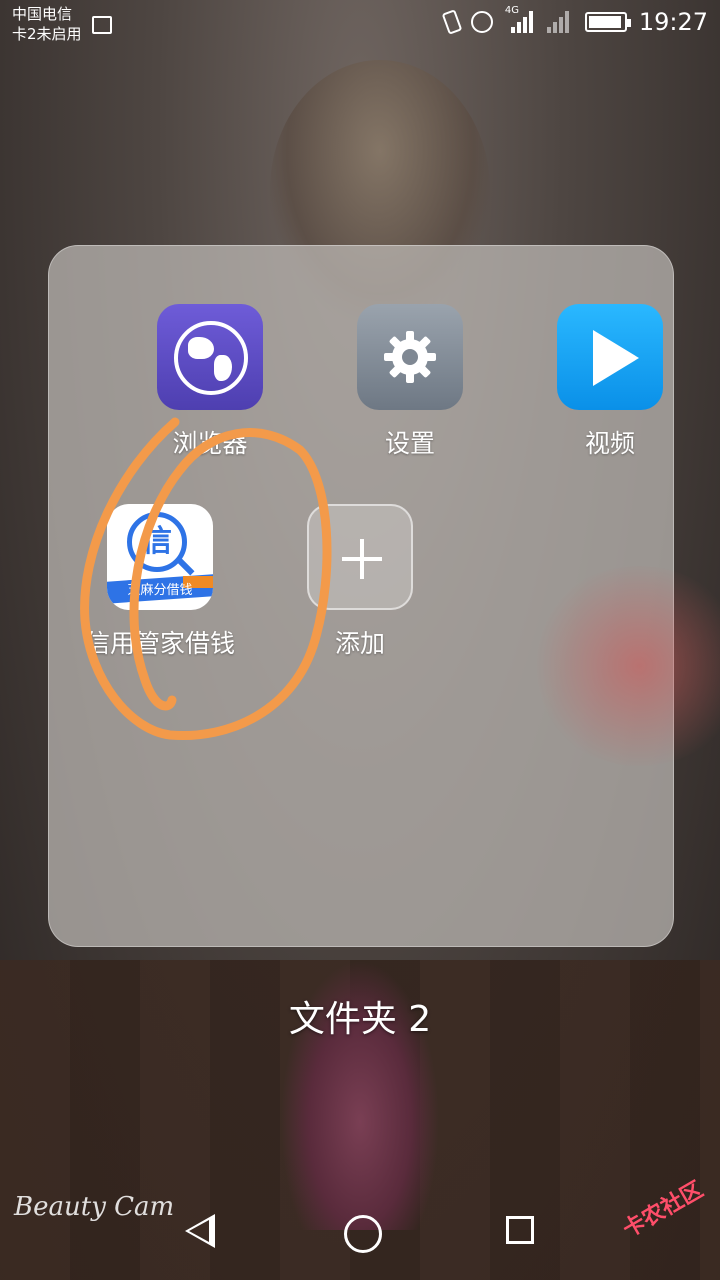 The height and width of the screenshot is (1280, 720). What do you see at coordinates (624, 666) in the screenshot?
I see `wallpaper-blur-blob` at bounding box center [624, 666].